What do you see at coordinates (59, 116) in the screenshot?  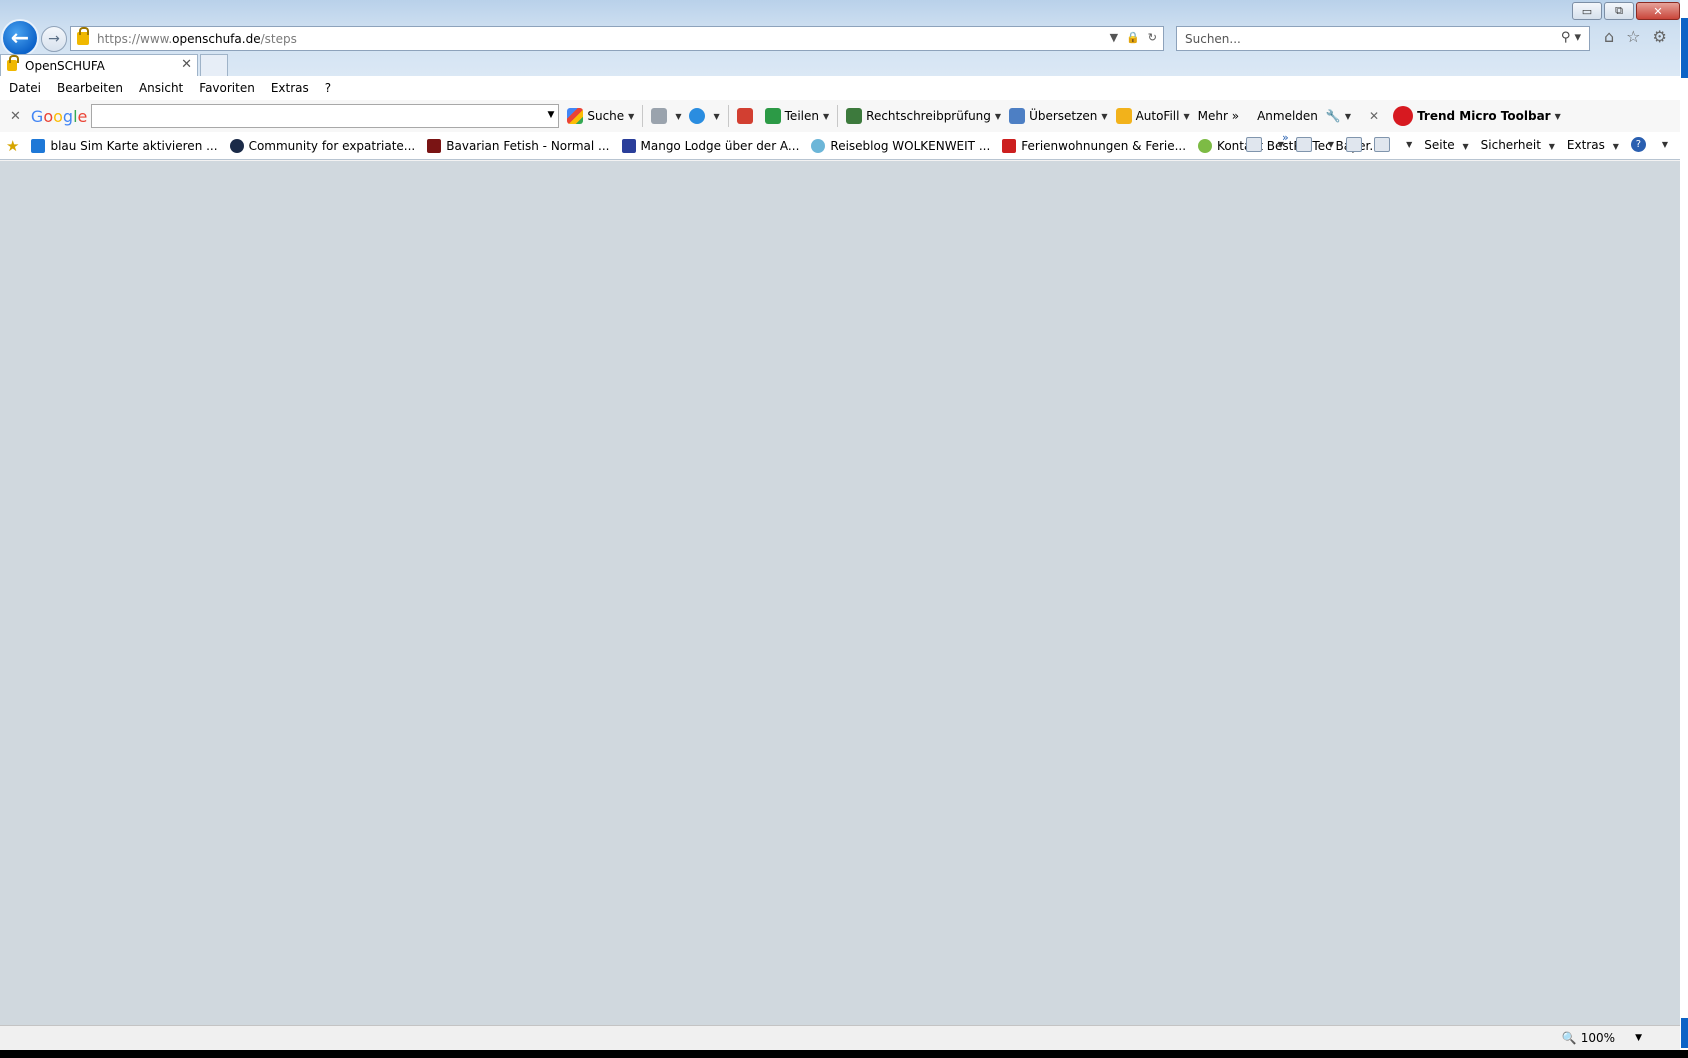 I see `google-logo: Google` at bounding box center [59, 116].